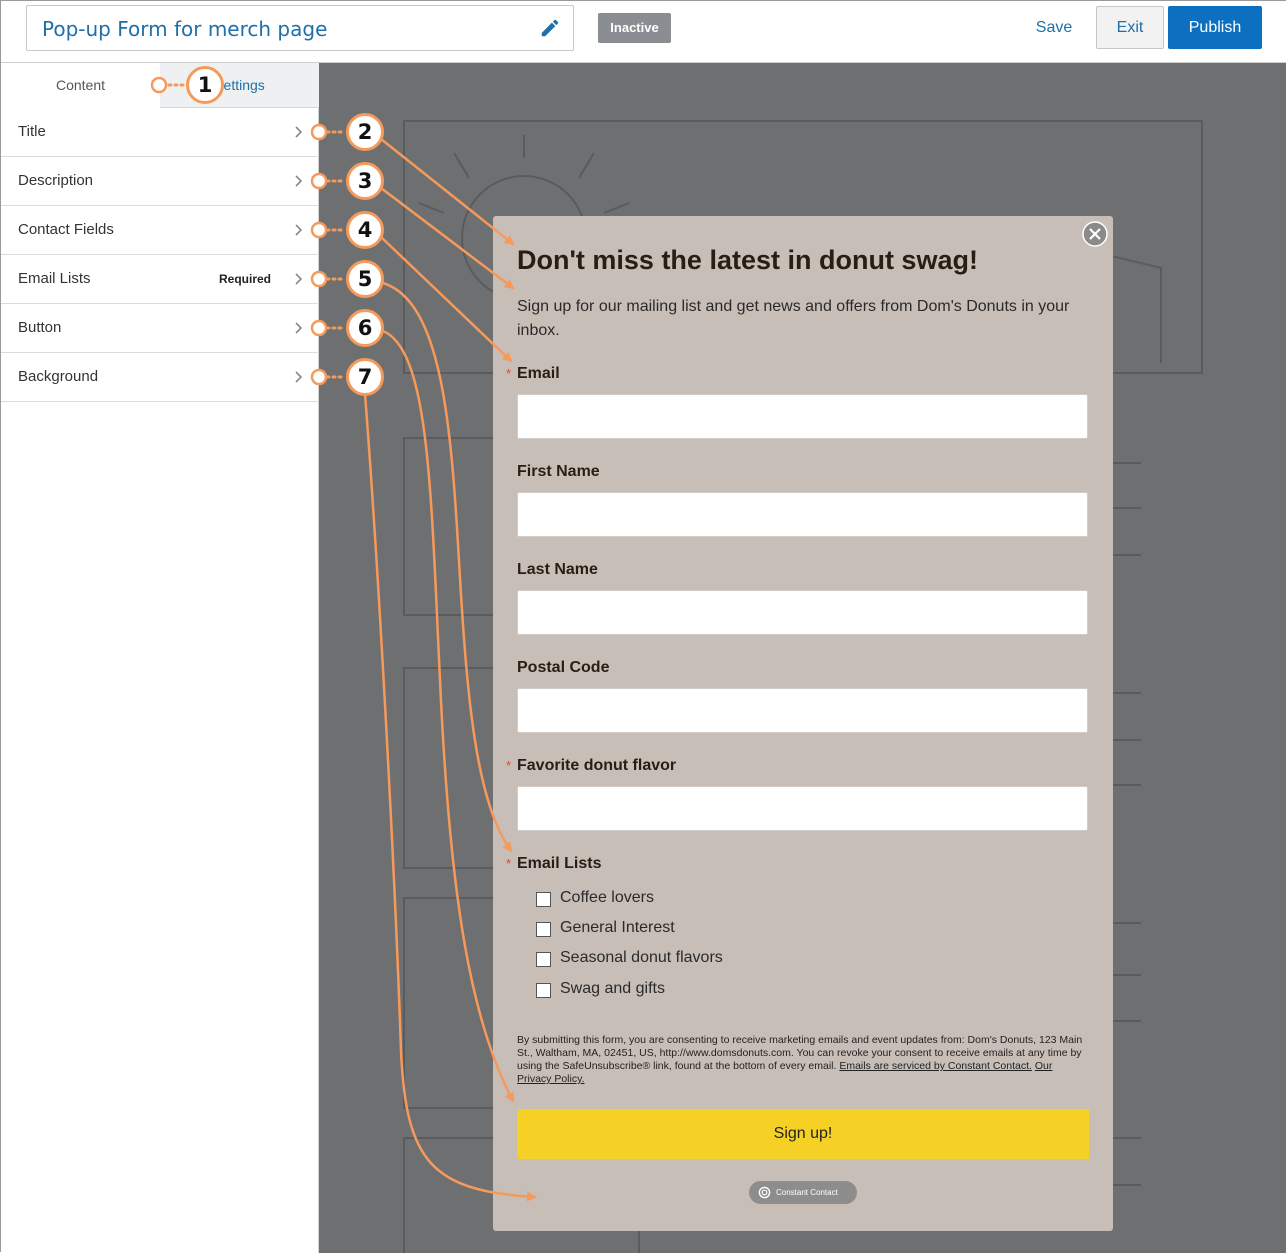 This screenshot has width=1286, height=1253. What do you see at coordinates (802, 416) in the screenshot?
I see `email-field` at bounding box center [802, 416].